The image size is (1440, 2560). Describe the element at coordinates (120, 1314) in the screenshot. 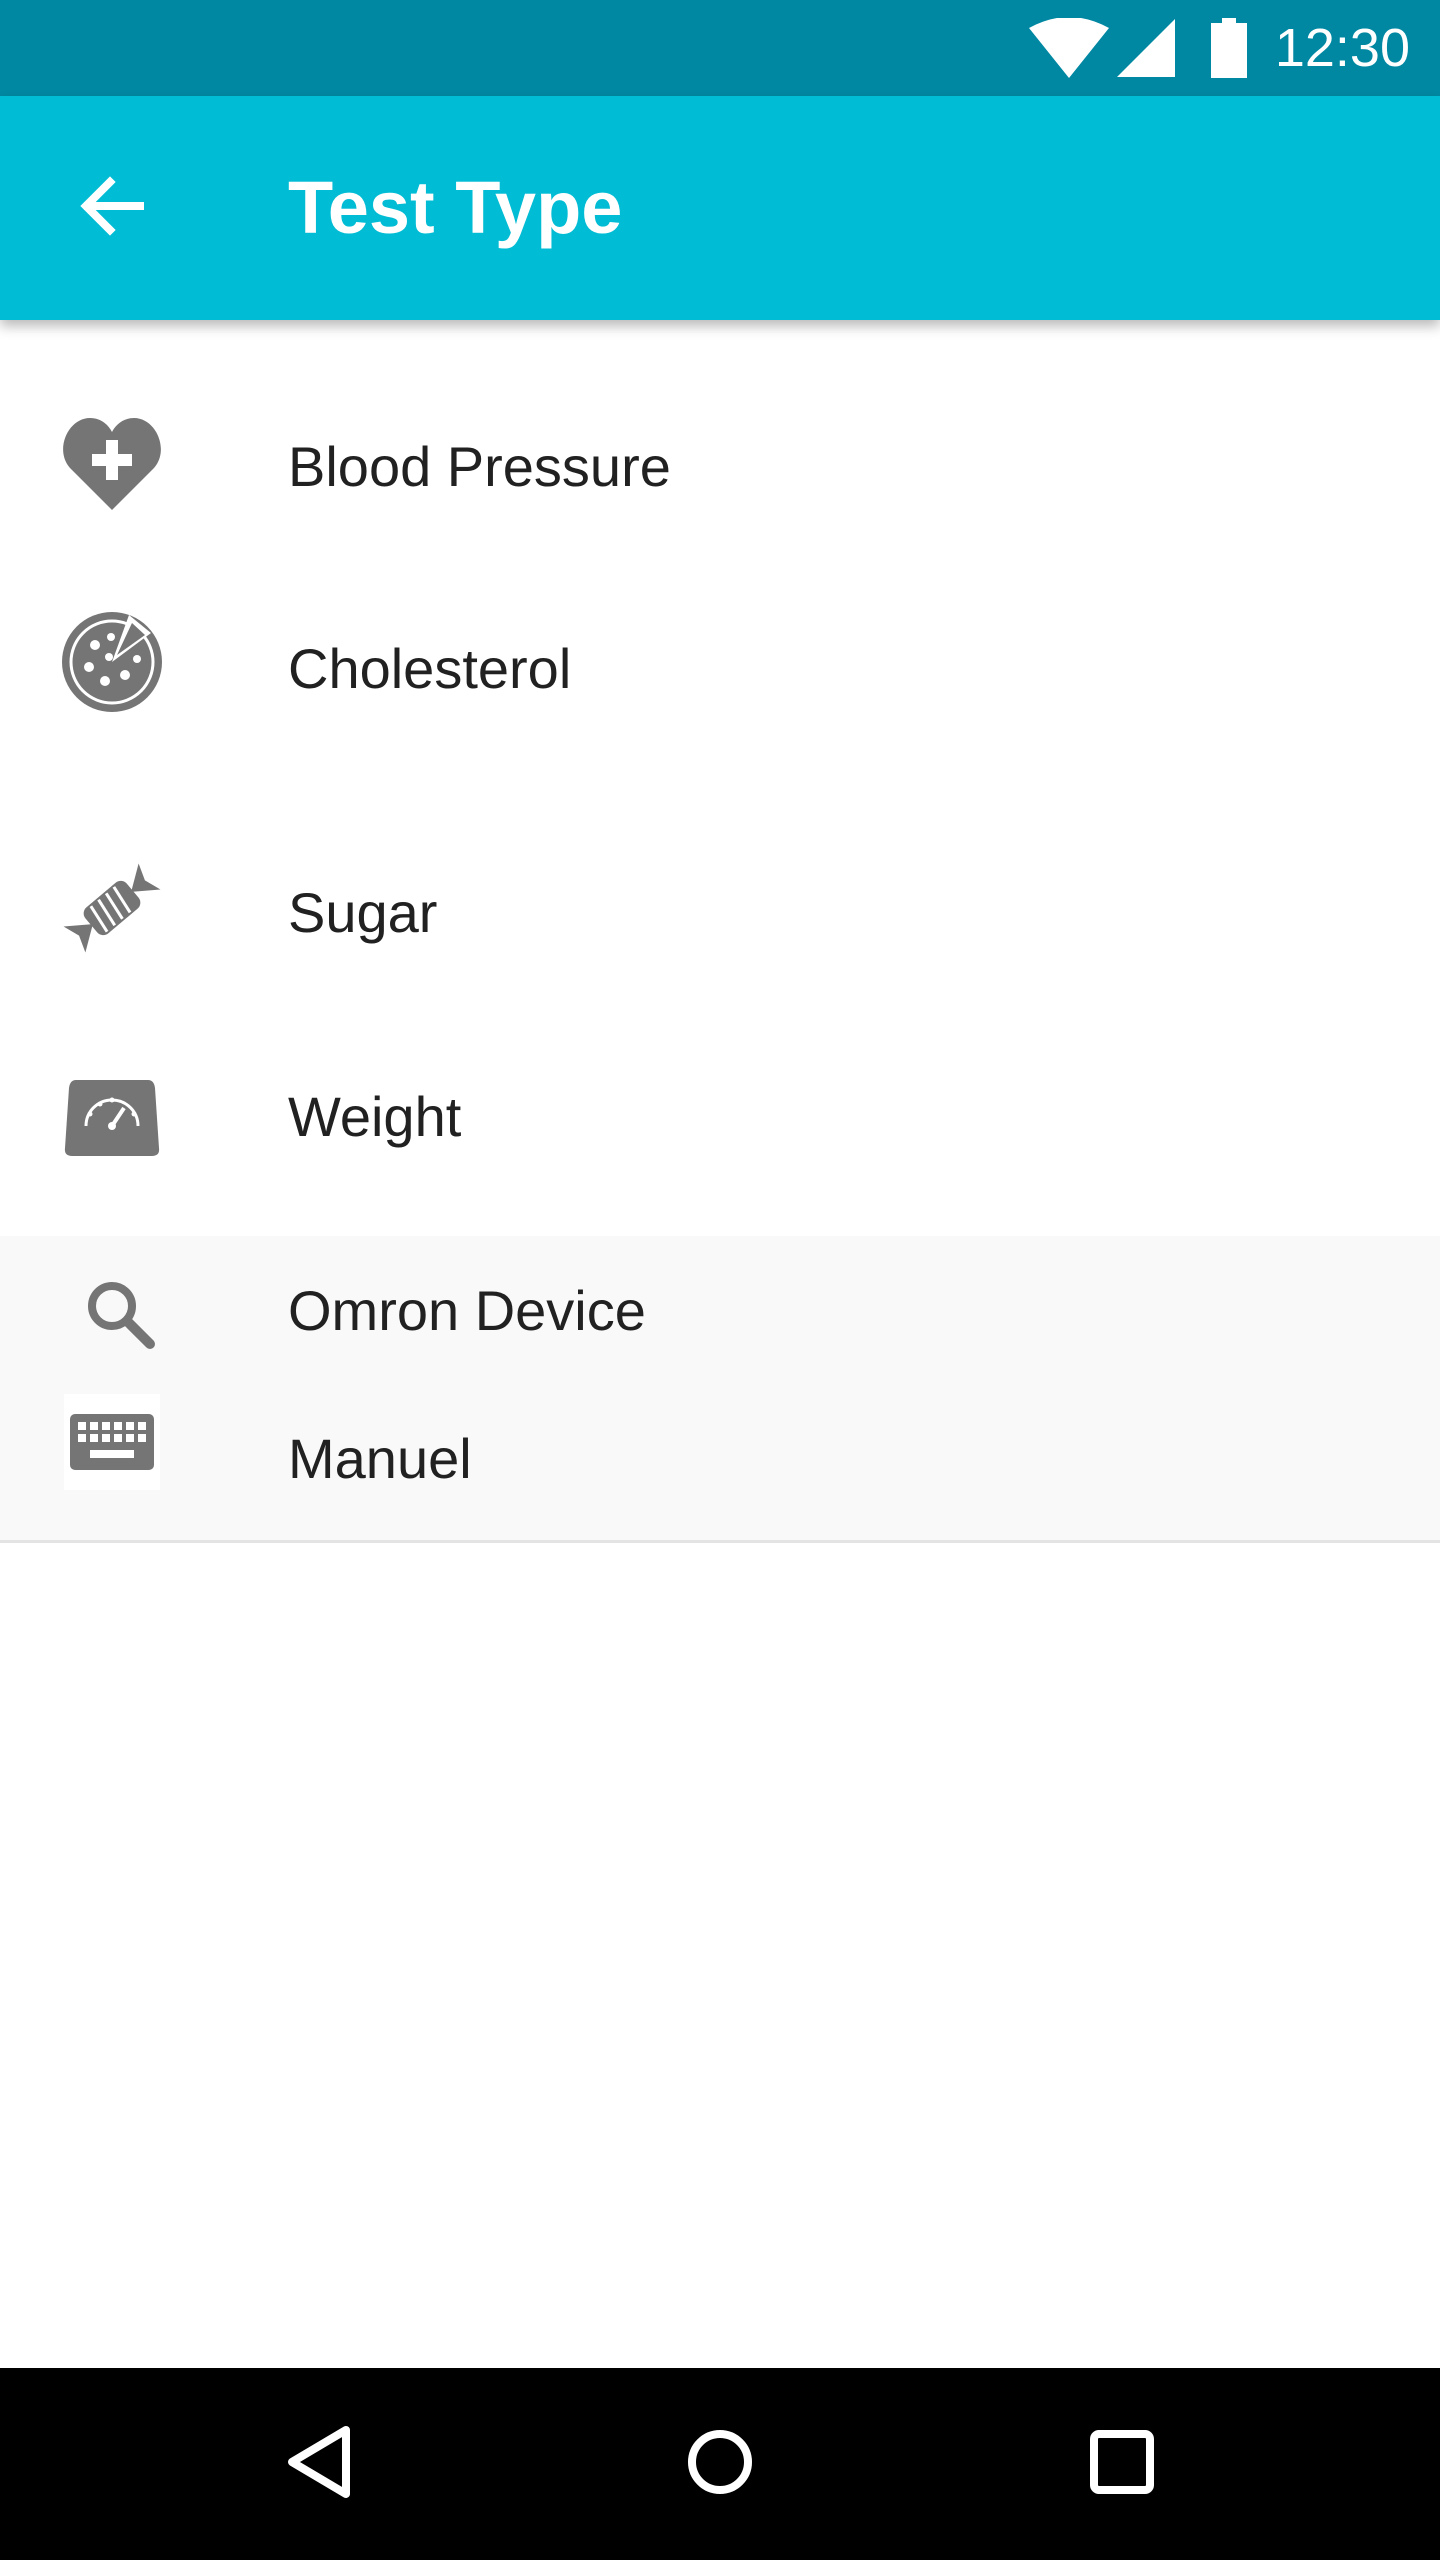

I see `search-icon` at that location.